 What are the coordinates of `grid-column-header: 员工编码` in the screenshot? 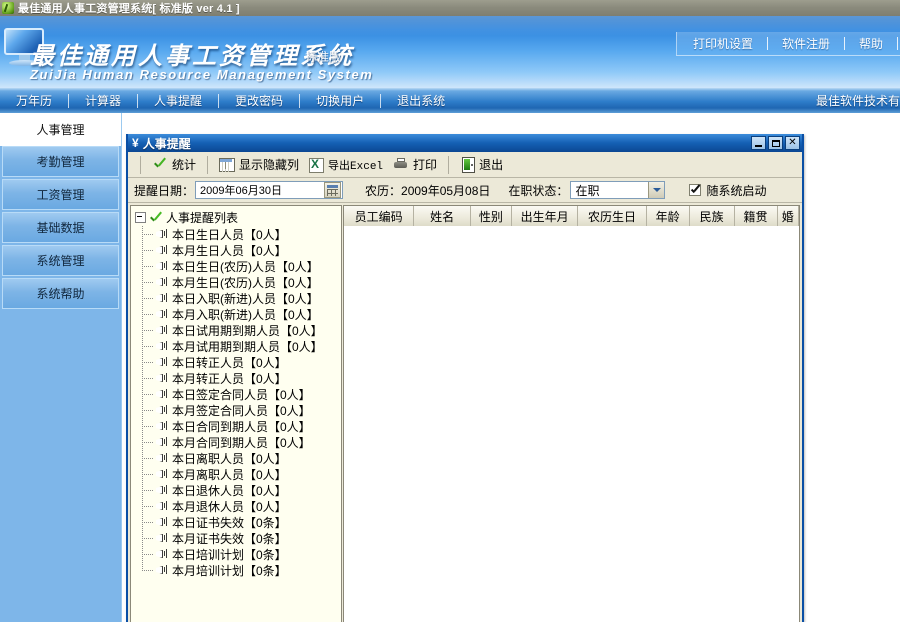 It's located at (379, 216).